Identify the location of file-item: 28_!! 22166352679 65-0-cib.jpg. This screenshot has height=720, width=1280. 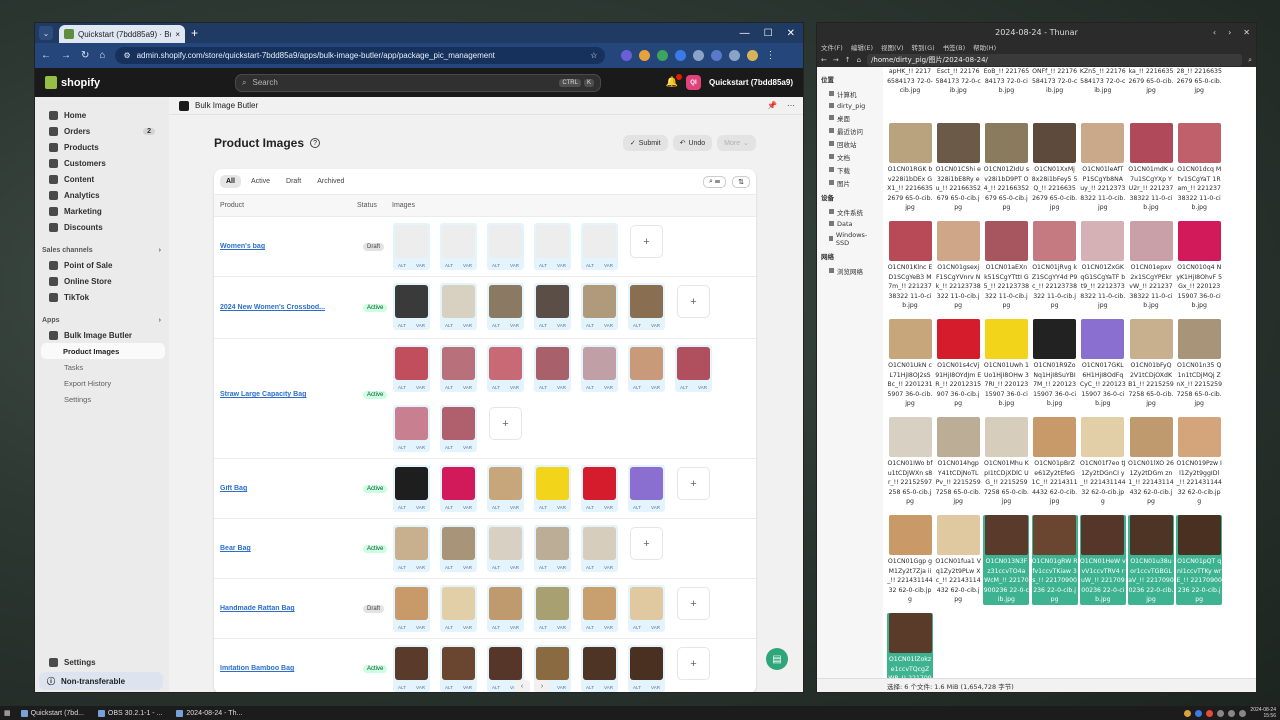
(1199, 81).